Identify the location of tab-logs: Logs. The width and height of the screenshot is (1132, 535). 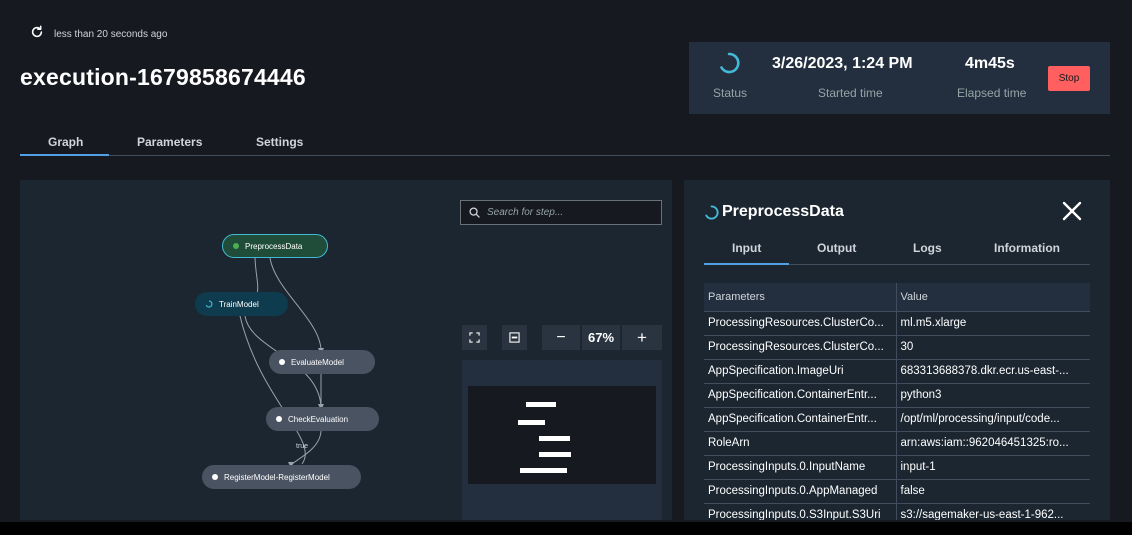
(927, 248).